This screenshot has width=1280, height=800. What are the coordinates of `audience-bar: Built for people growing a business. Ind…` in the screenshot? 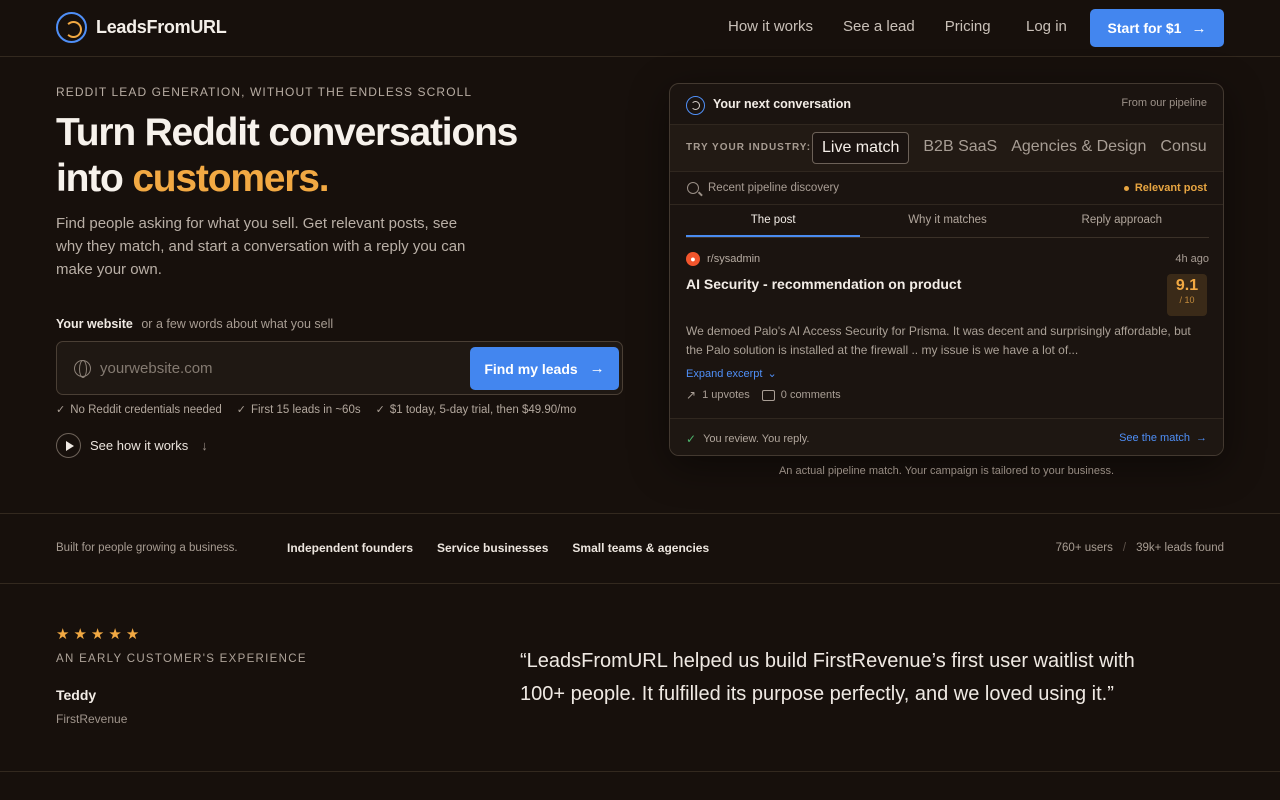 It's located at (640, 548).